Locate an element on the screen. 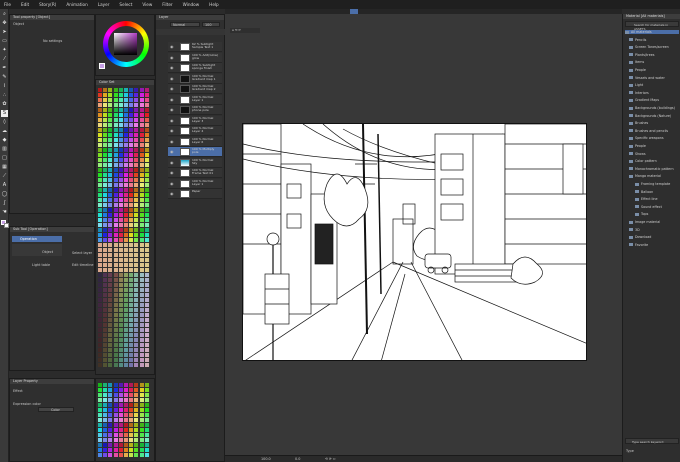 The height and width of the screenshot is (462, 680). material-folder: Backgrounds (Nature) is located at coordinates (650, 116).